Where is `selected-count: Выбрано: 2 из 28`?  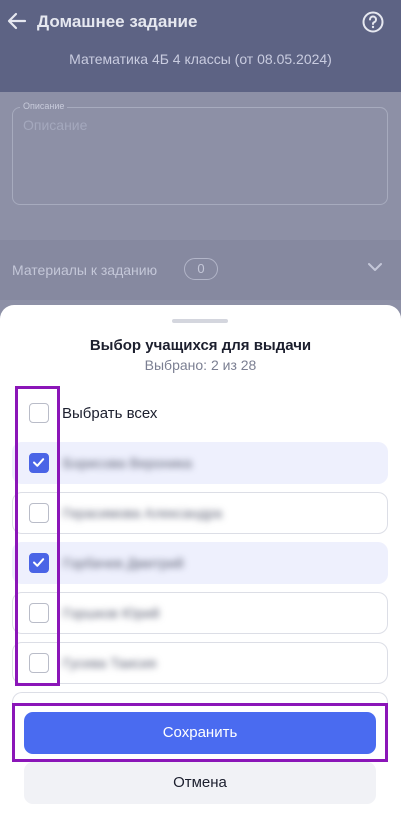 selected-count: Выбрано: 2 из 28 is located at coordinates (200, 365).